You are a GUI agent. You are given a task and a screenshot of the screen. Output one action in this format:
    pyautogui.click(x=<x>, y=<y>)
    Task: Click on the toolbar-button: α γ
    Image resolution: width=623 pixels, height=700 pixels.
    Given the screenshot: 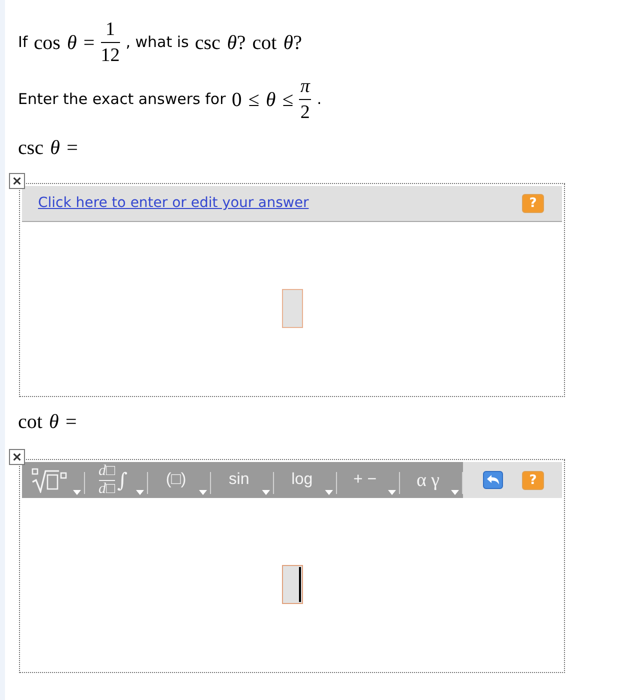 What is the action you would take?
    pyautogui.click(x=431, y=480)
    